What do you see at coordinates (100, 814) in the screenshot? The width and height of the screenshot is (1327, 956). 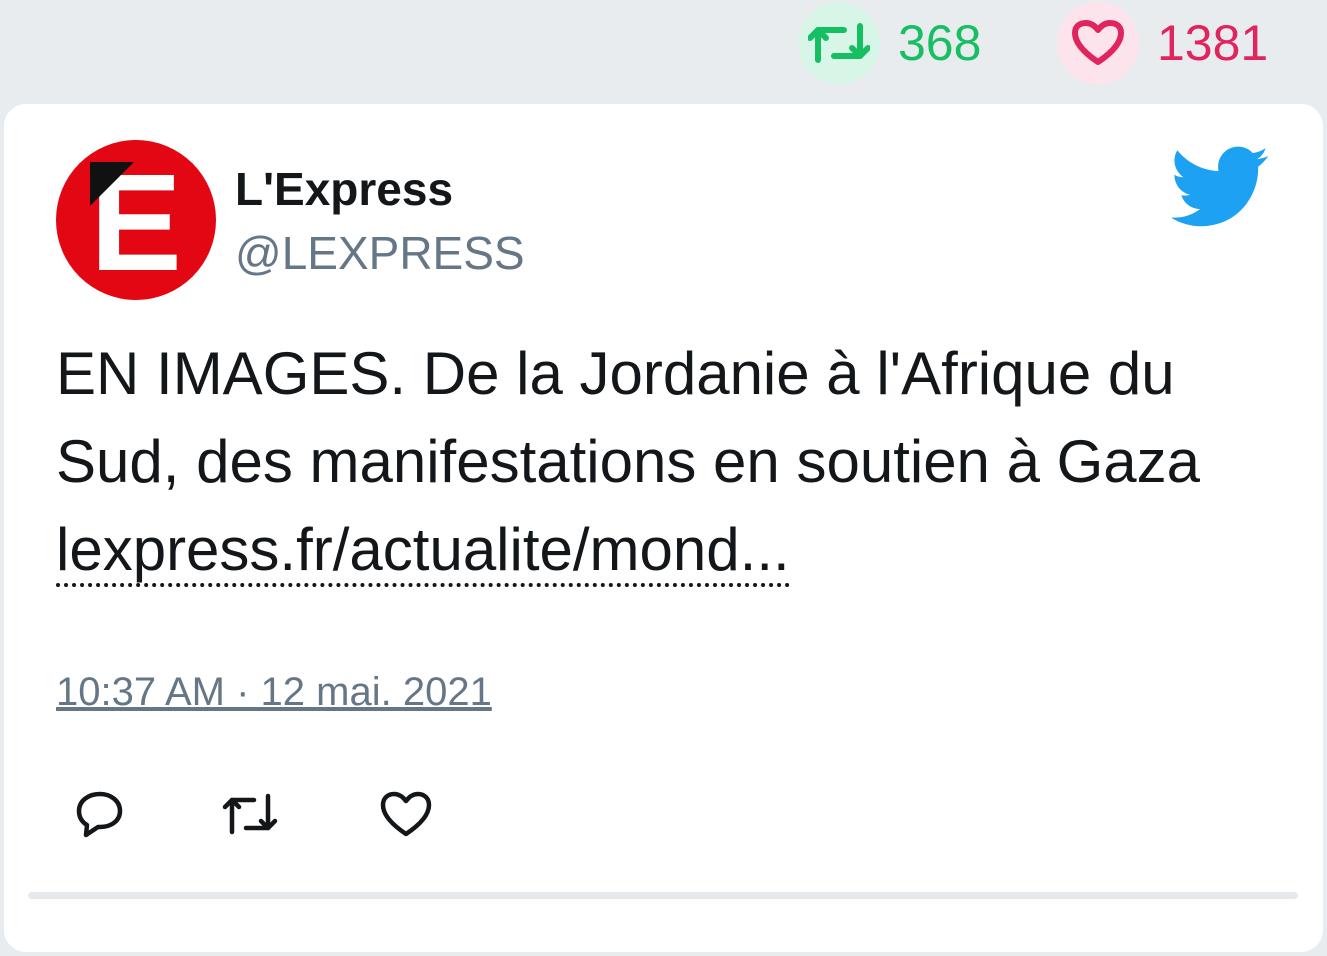 I see `reply-icon` at bounding box center [100, 814].